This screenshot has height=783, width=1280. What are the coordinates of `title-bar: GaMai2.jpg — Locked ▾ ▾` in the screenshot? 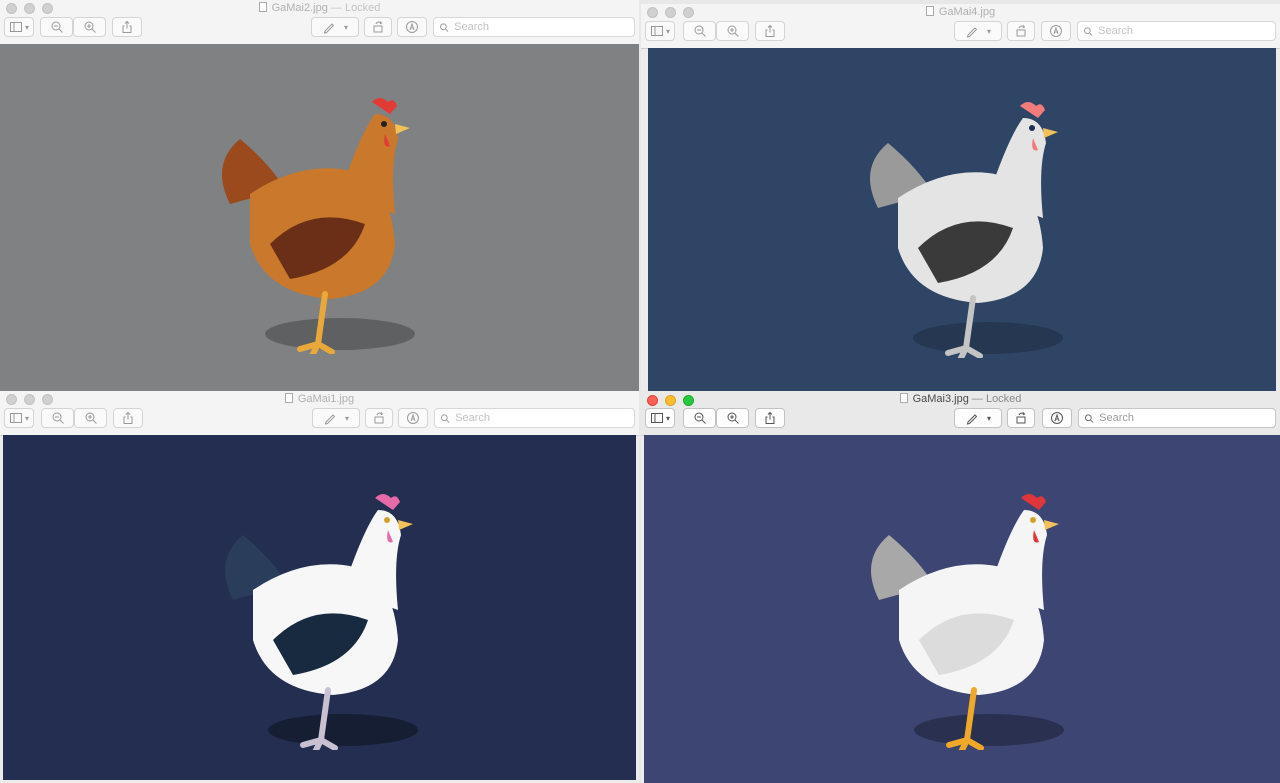 It's located at (319, 22).